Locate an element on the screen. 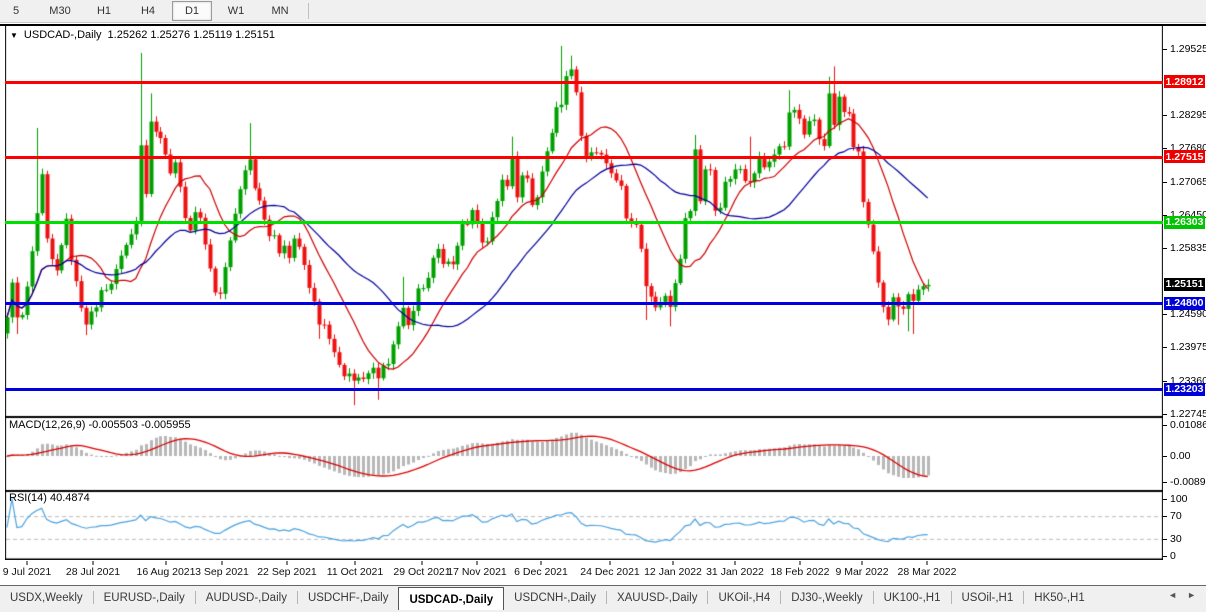 The height and width of the screenshot is (612, 1206). timeframe-button-5: 5 is located at coordinates (18, 11).